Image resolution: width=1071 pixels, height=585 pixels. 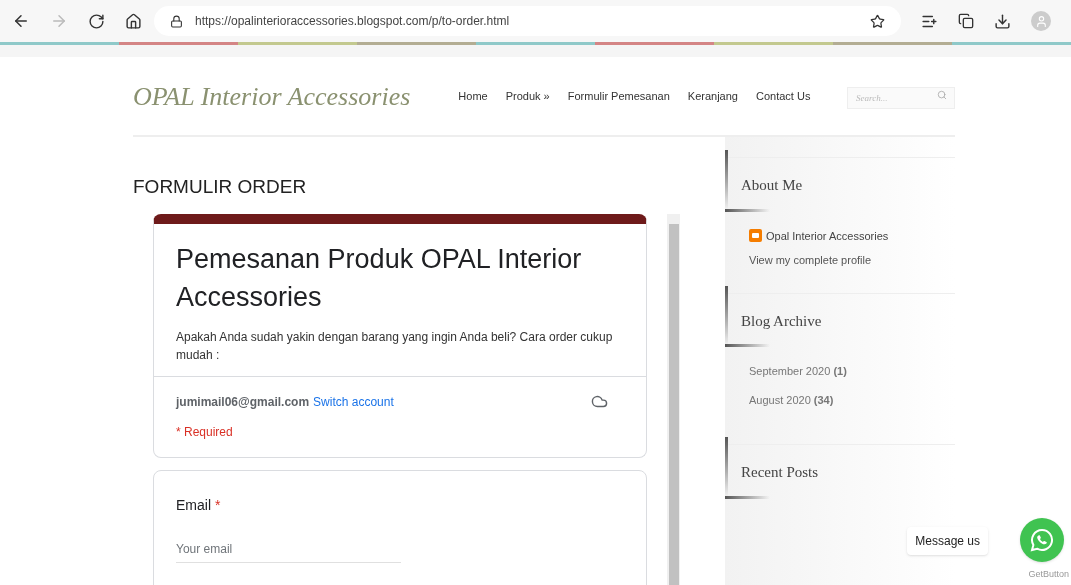 What do you see at coordinates (783, 96) in the screenshot?
I see `nav-link: Contact Us` at bounding box center [783, 96].